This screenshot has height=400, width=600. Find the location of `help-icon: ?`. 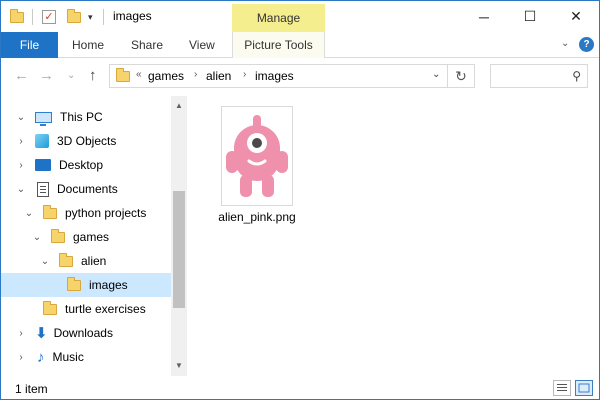

help-icon: ? is located at coordinates (586, 44).